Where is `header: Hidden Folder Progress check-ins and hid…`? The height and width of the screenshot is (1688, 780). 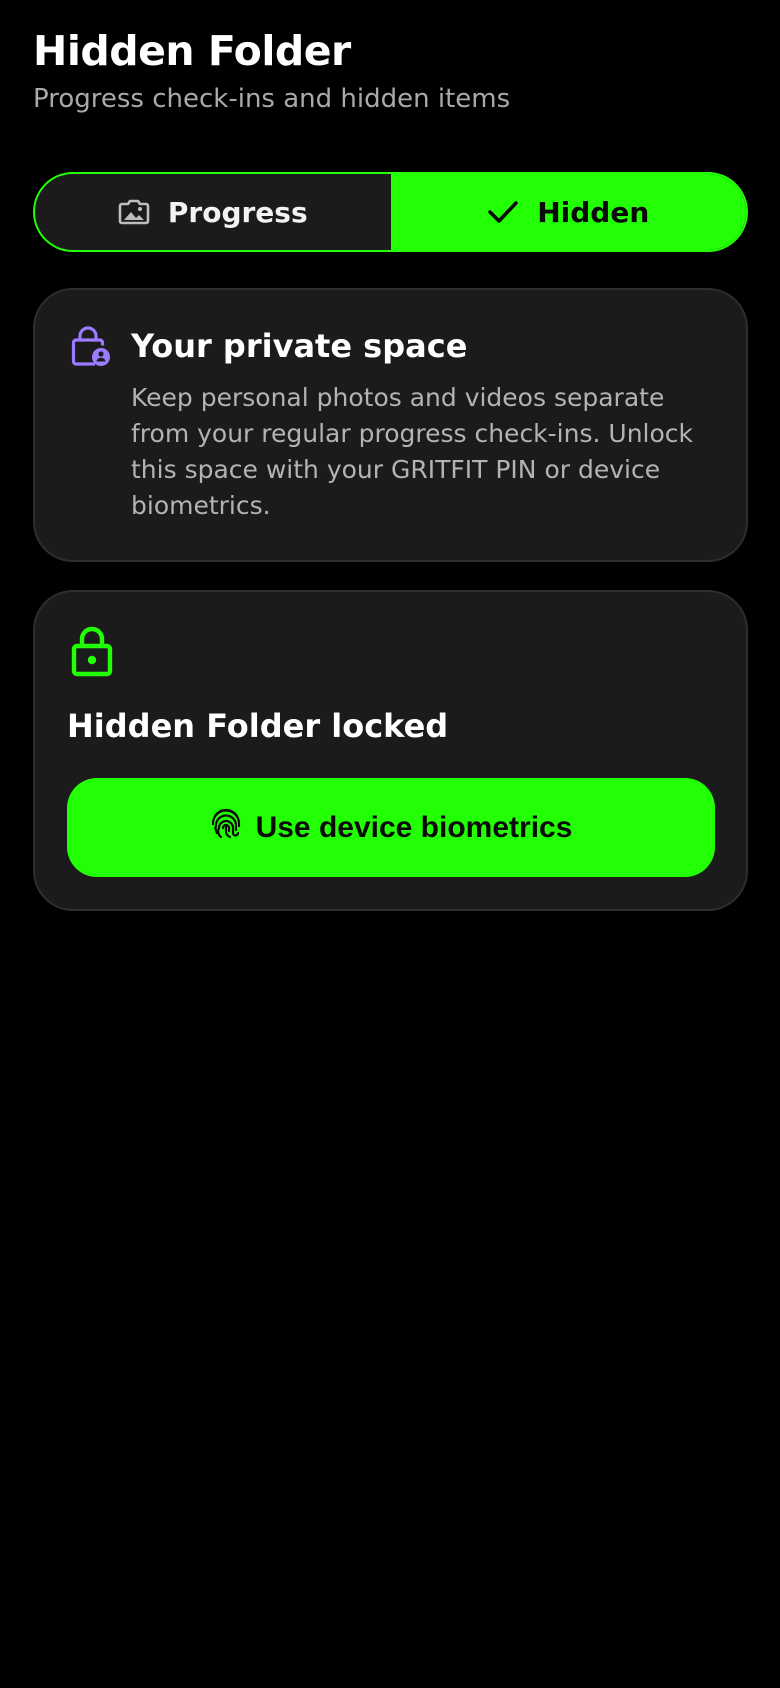 header: Hidden Folder Progress check-ins and hid… is located at coordinates (390, 59).